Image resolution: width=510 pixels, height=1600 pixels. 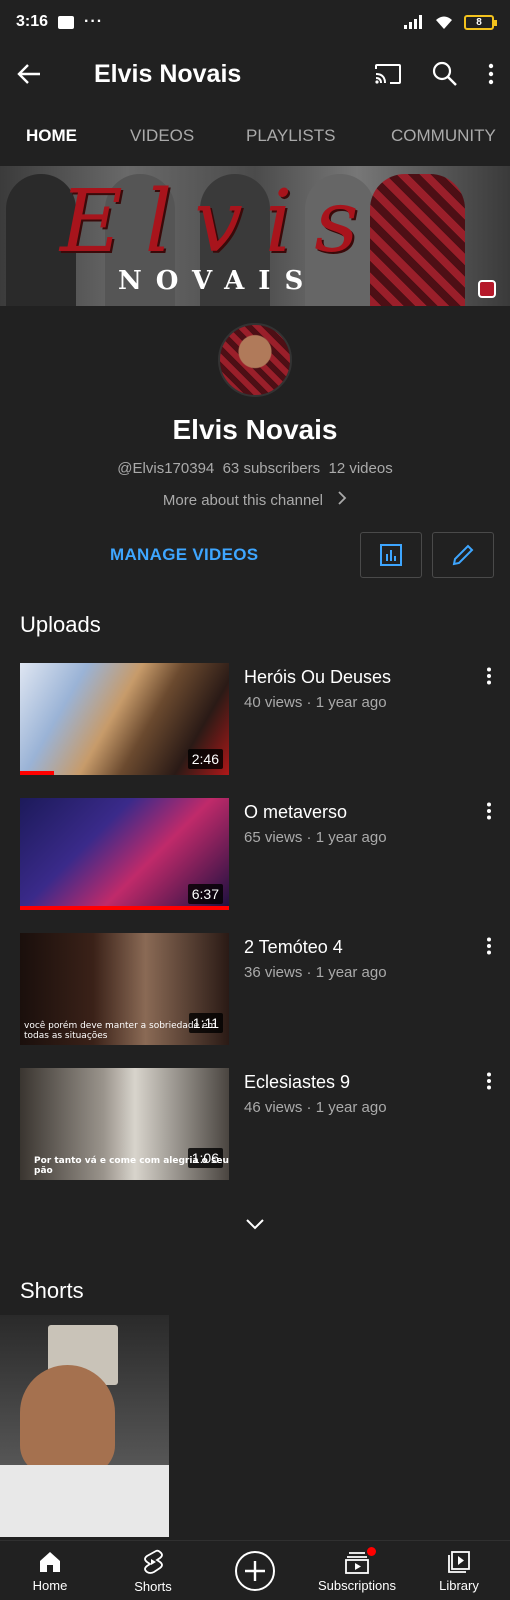 I want to click on home-icon, so click(x=50, y=1561).